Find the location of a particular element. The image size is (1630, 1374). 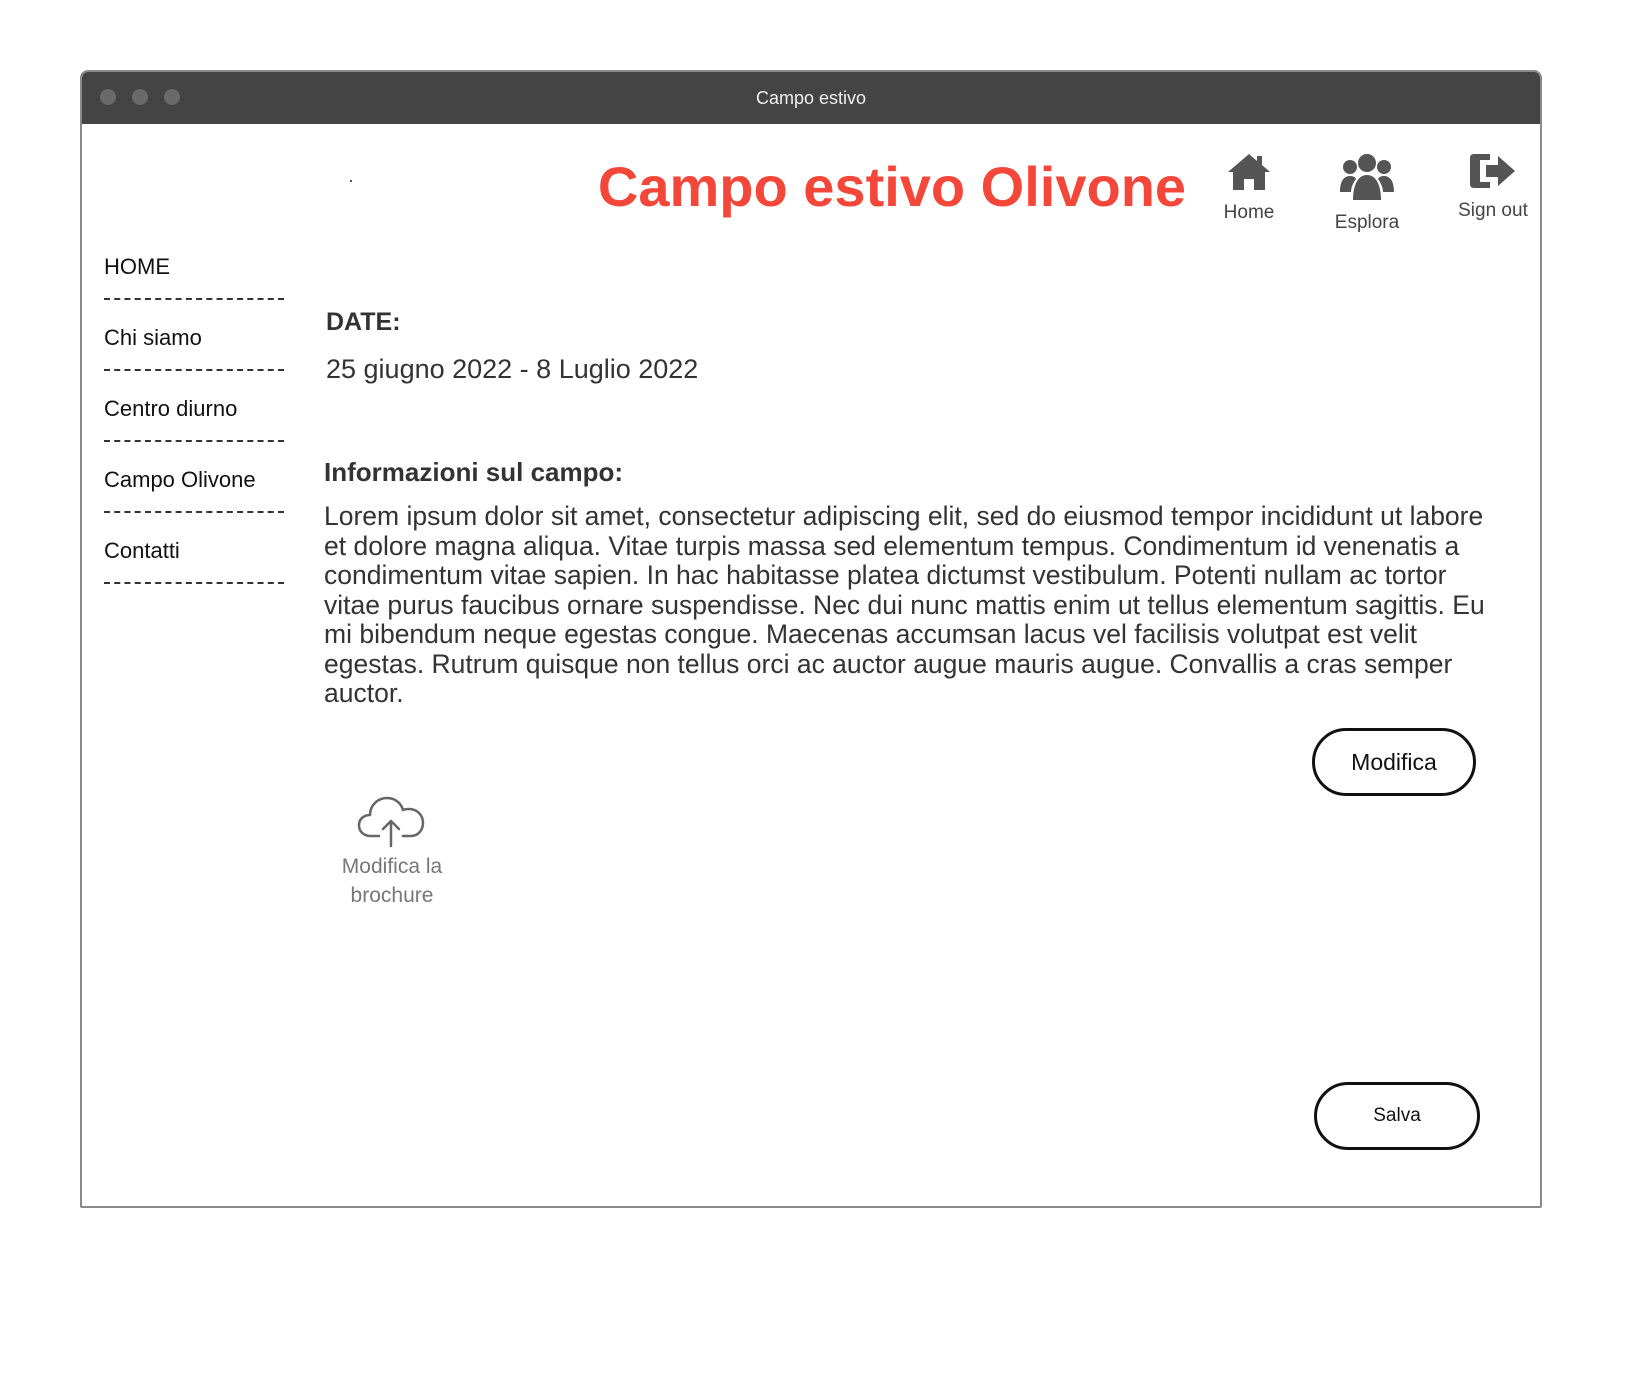

date-heading: DATE: is located at coordinates (363, 322).